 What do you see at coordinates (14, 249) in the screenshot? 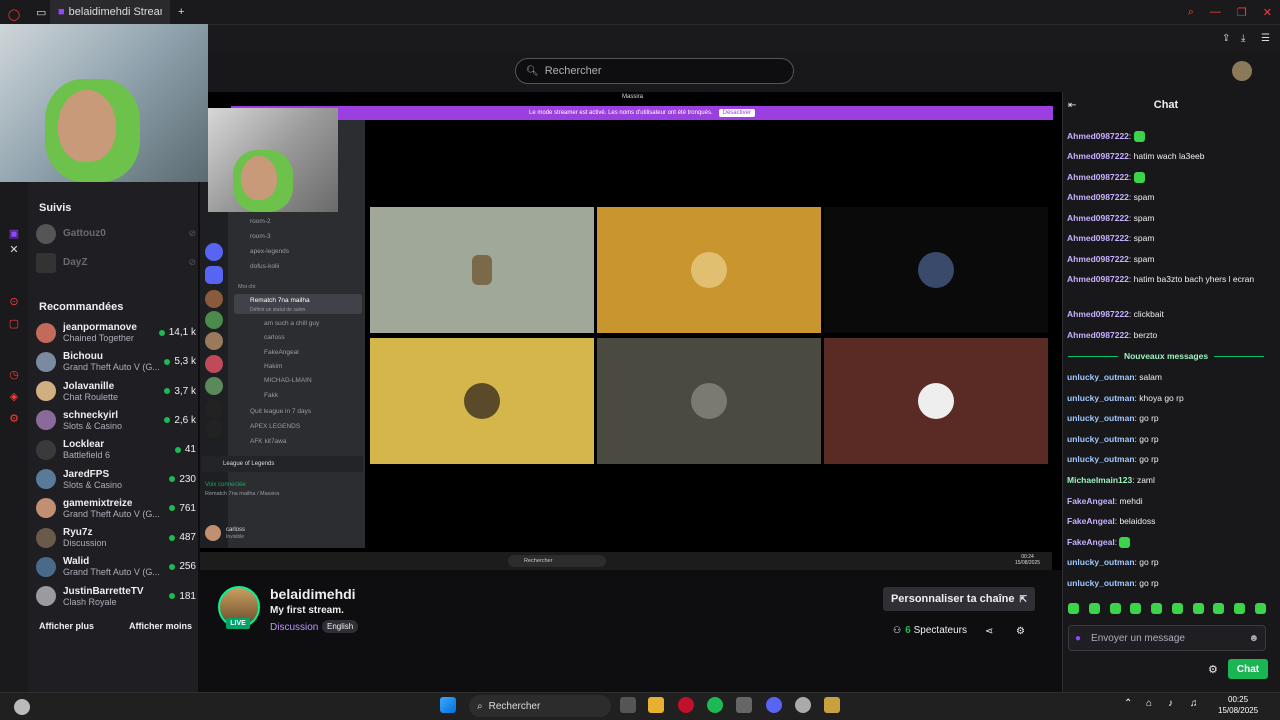
I see `x-icon: ✕` at bounding box center [14, 249].